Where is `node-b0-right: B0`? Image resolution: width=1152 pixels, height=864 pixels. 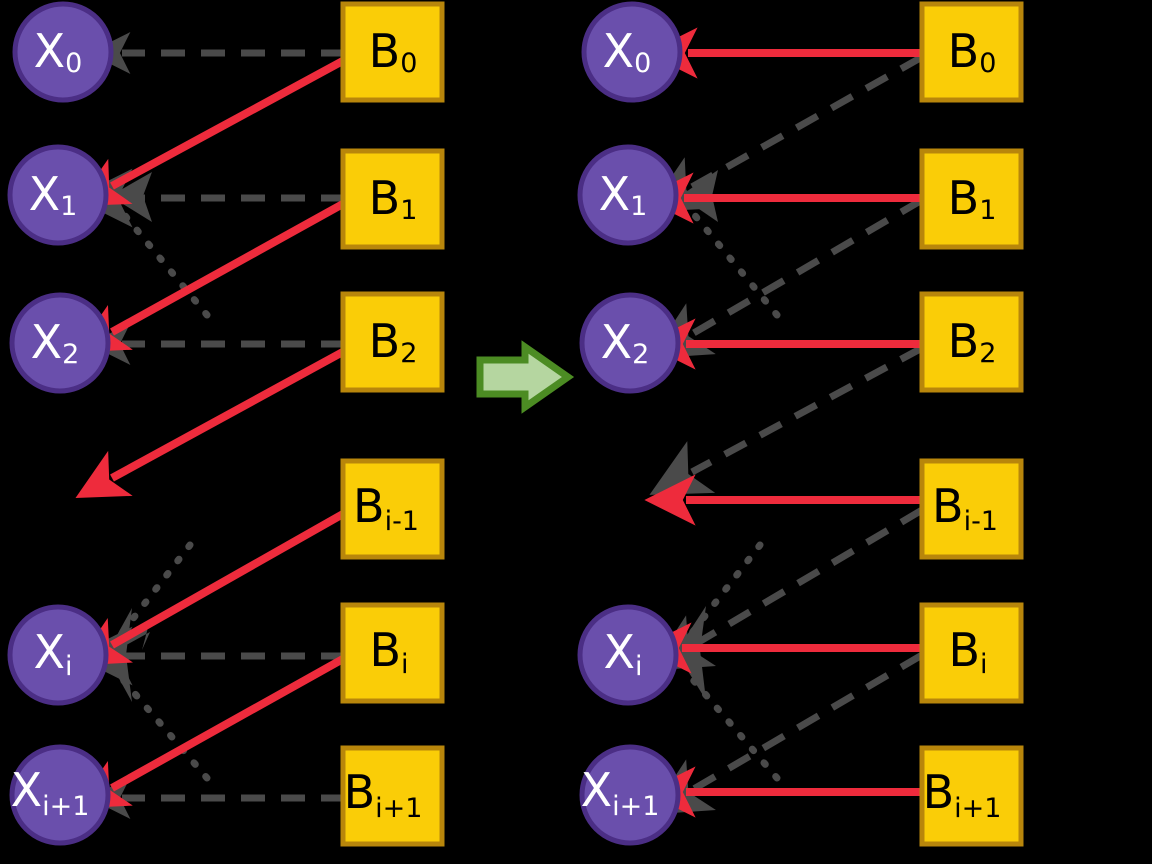
node-b0-right: B0 is located at coordinates (971, 52).